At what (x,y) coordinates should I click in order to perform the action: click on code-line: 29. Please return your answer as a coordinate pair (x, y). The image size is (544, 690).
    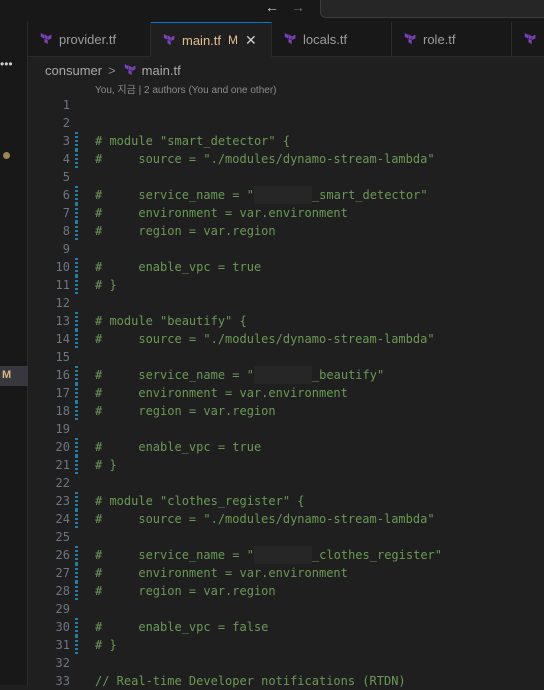
    Looking at the image, I should click on (286, 609).